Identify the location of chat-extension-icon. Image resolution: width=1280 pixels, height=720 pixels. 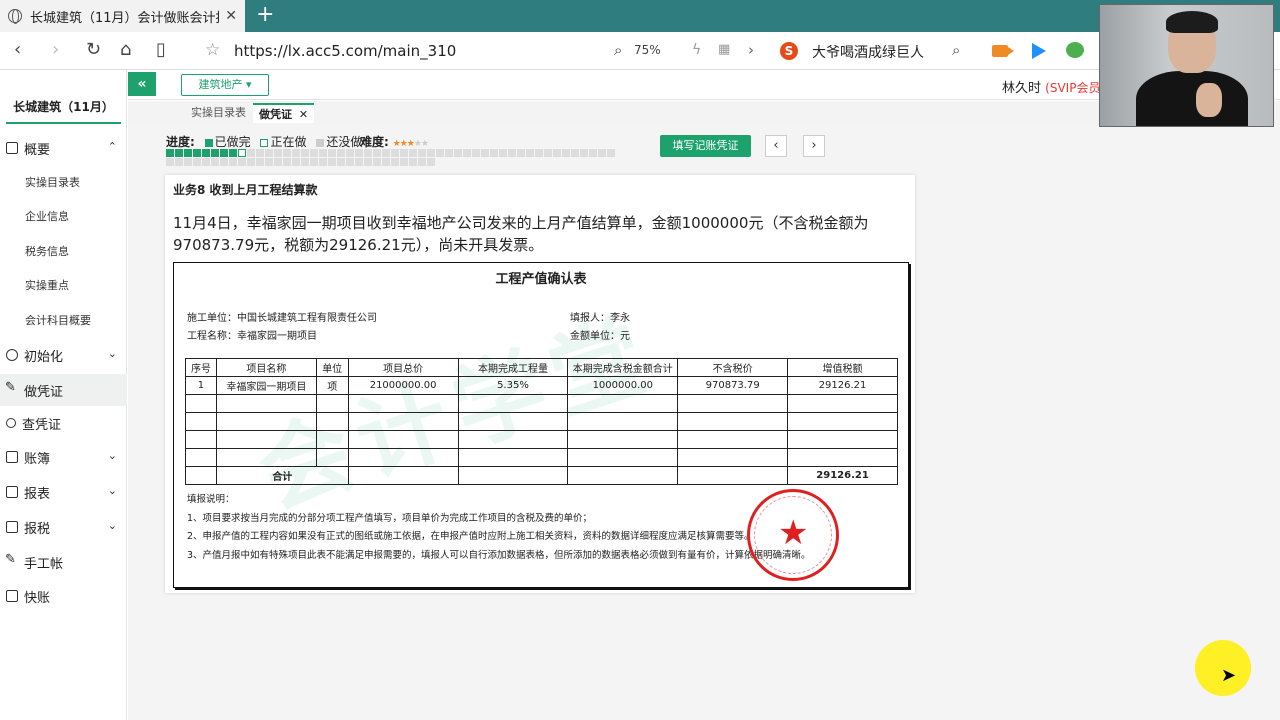
(1075, 50).